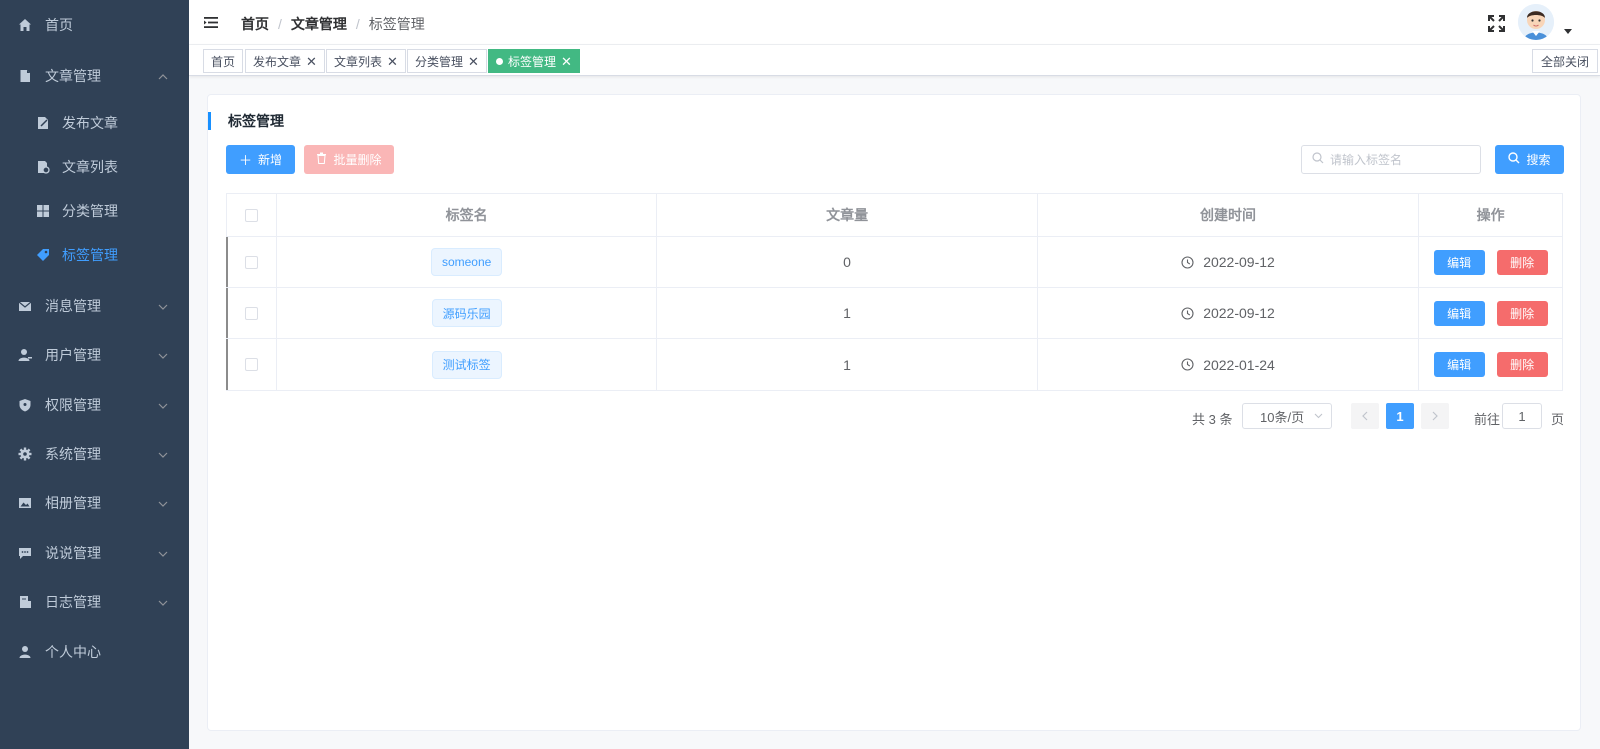 The height and width of the screenshot is (749, 1600). Describe the element at coordinates (466, 364) in the screenshot. I see `tag-name-badge: 测试标签` at that location.